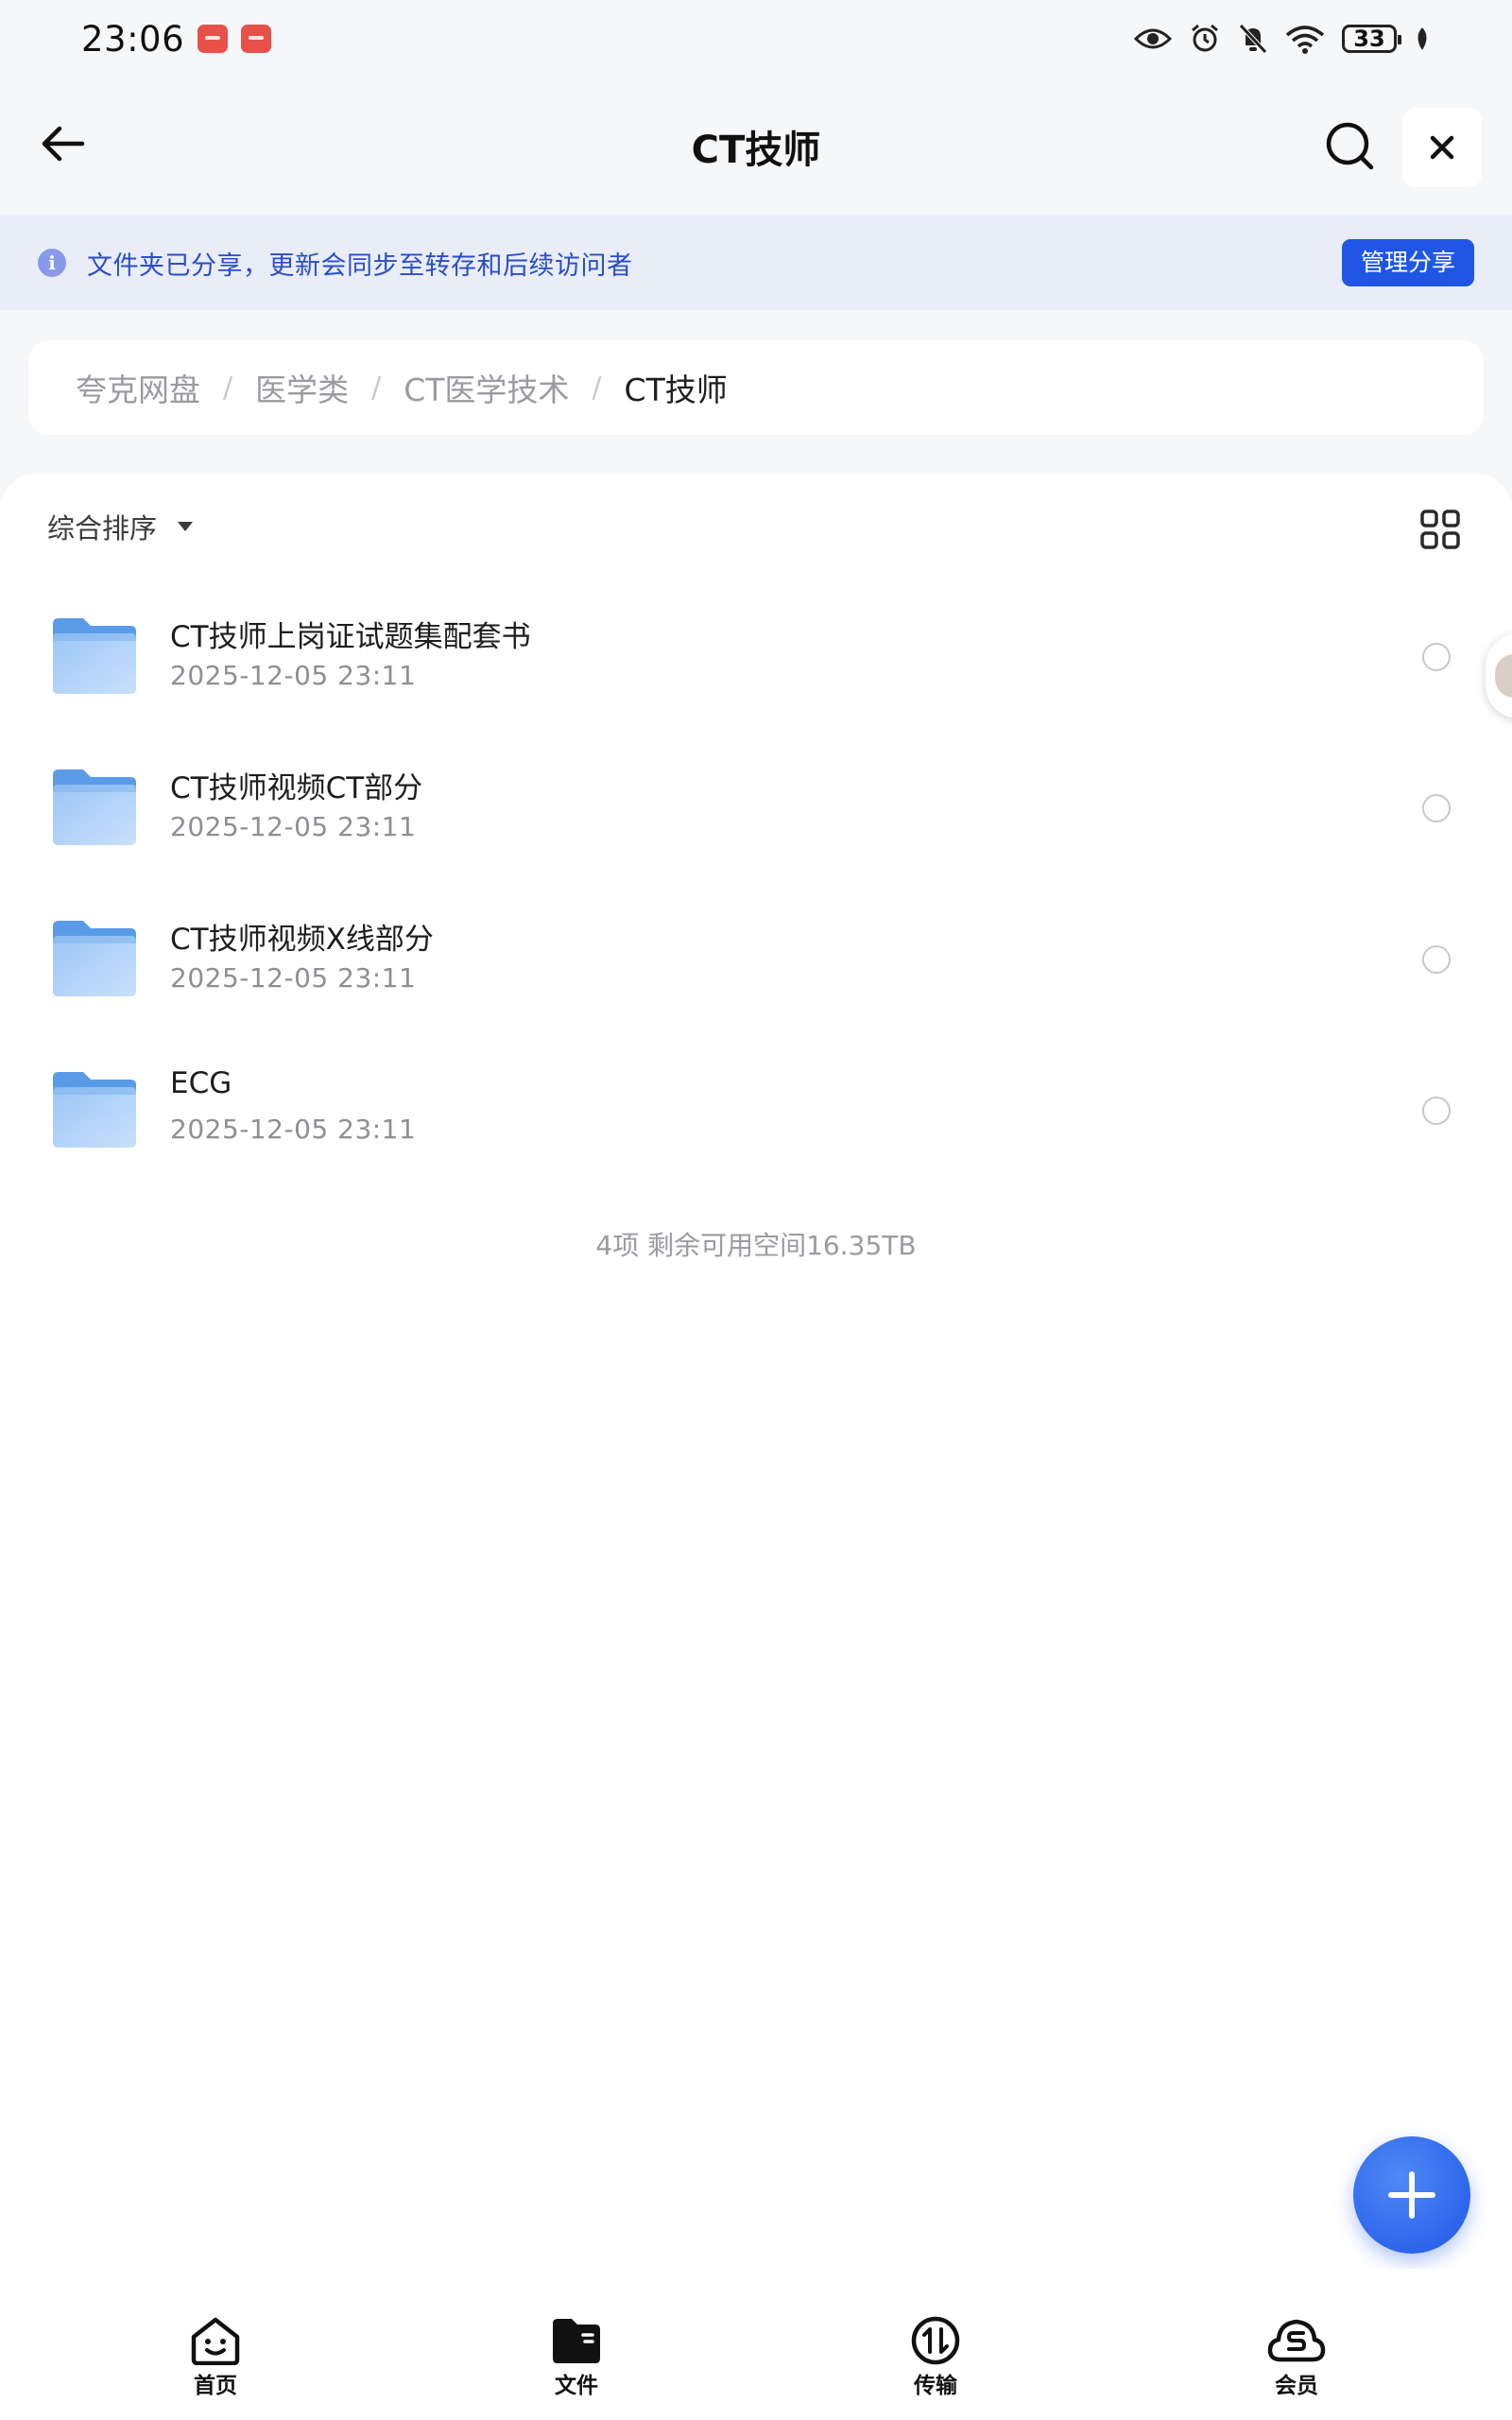  I want to click on title-bar: CT技师, so click(756, 147).